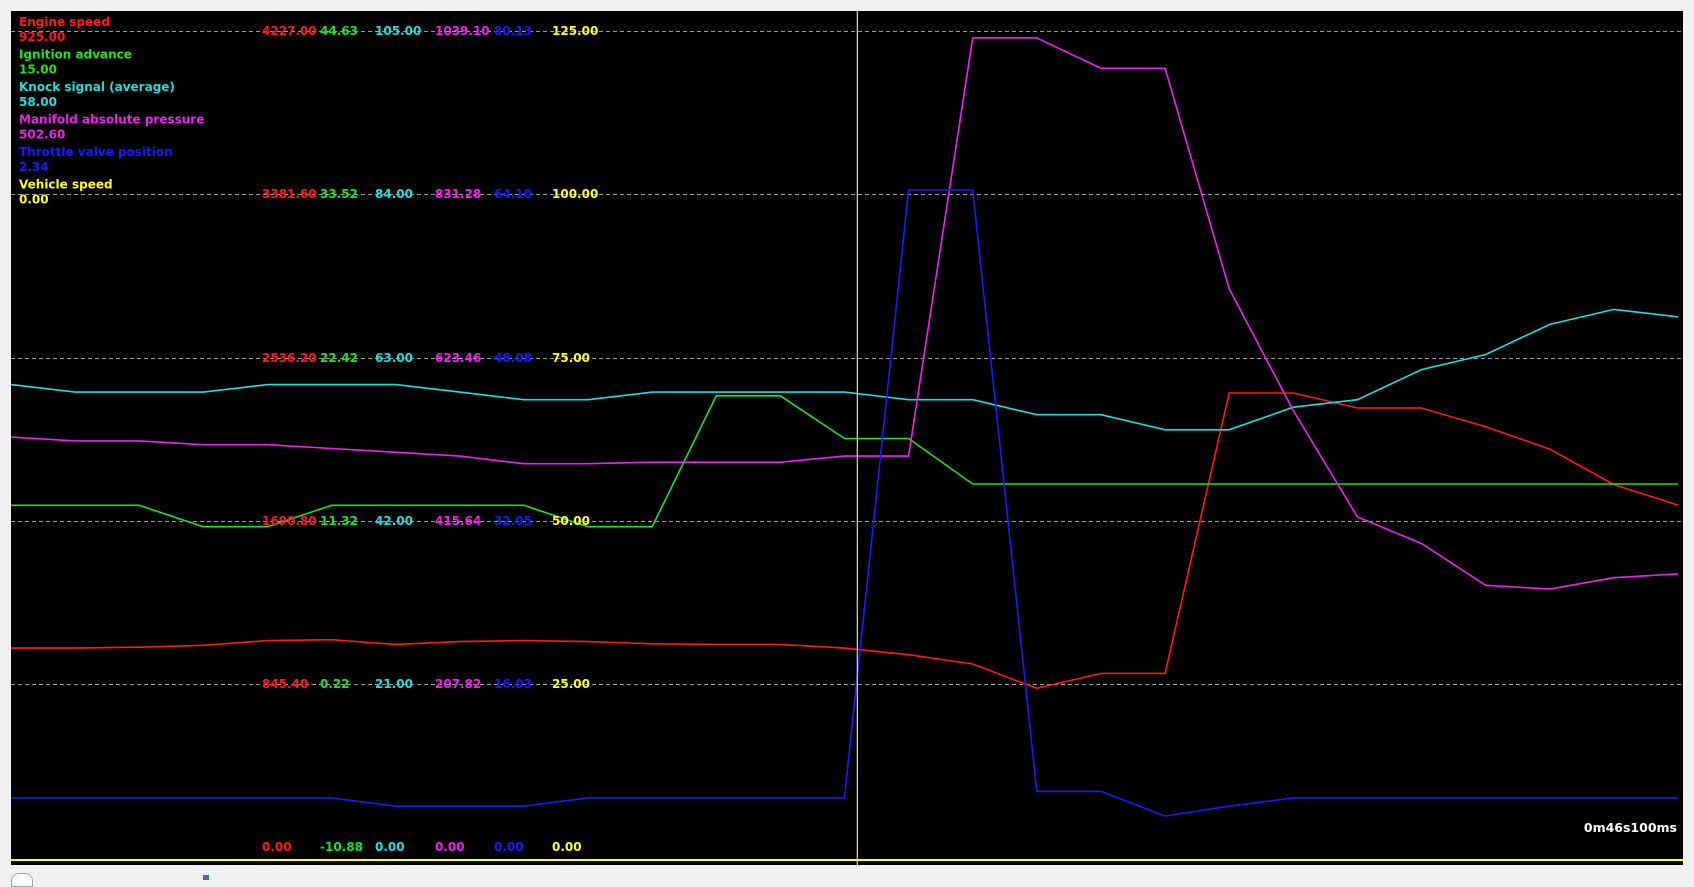 The image size is (1694, 887). Describe the element at coordinates (1630, 827) in the screenshot. I see `cursor-time-label: 0m46s100ms` at that location.